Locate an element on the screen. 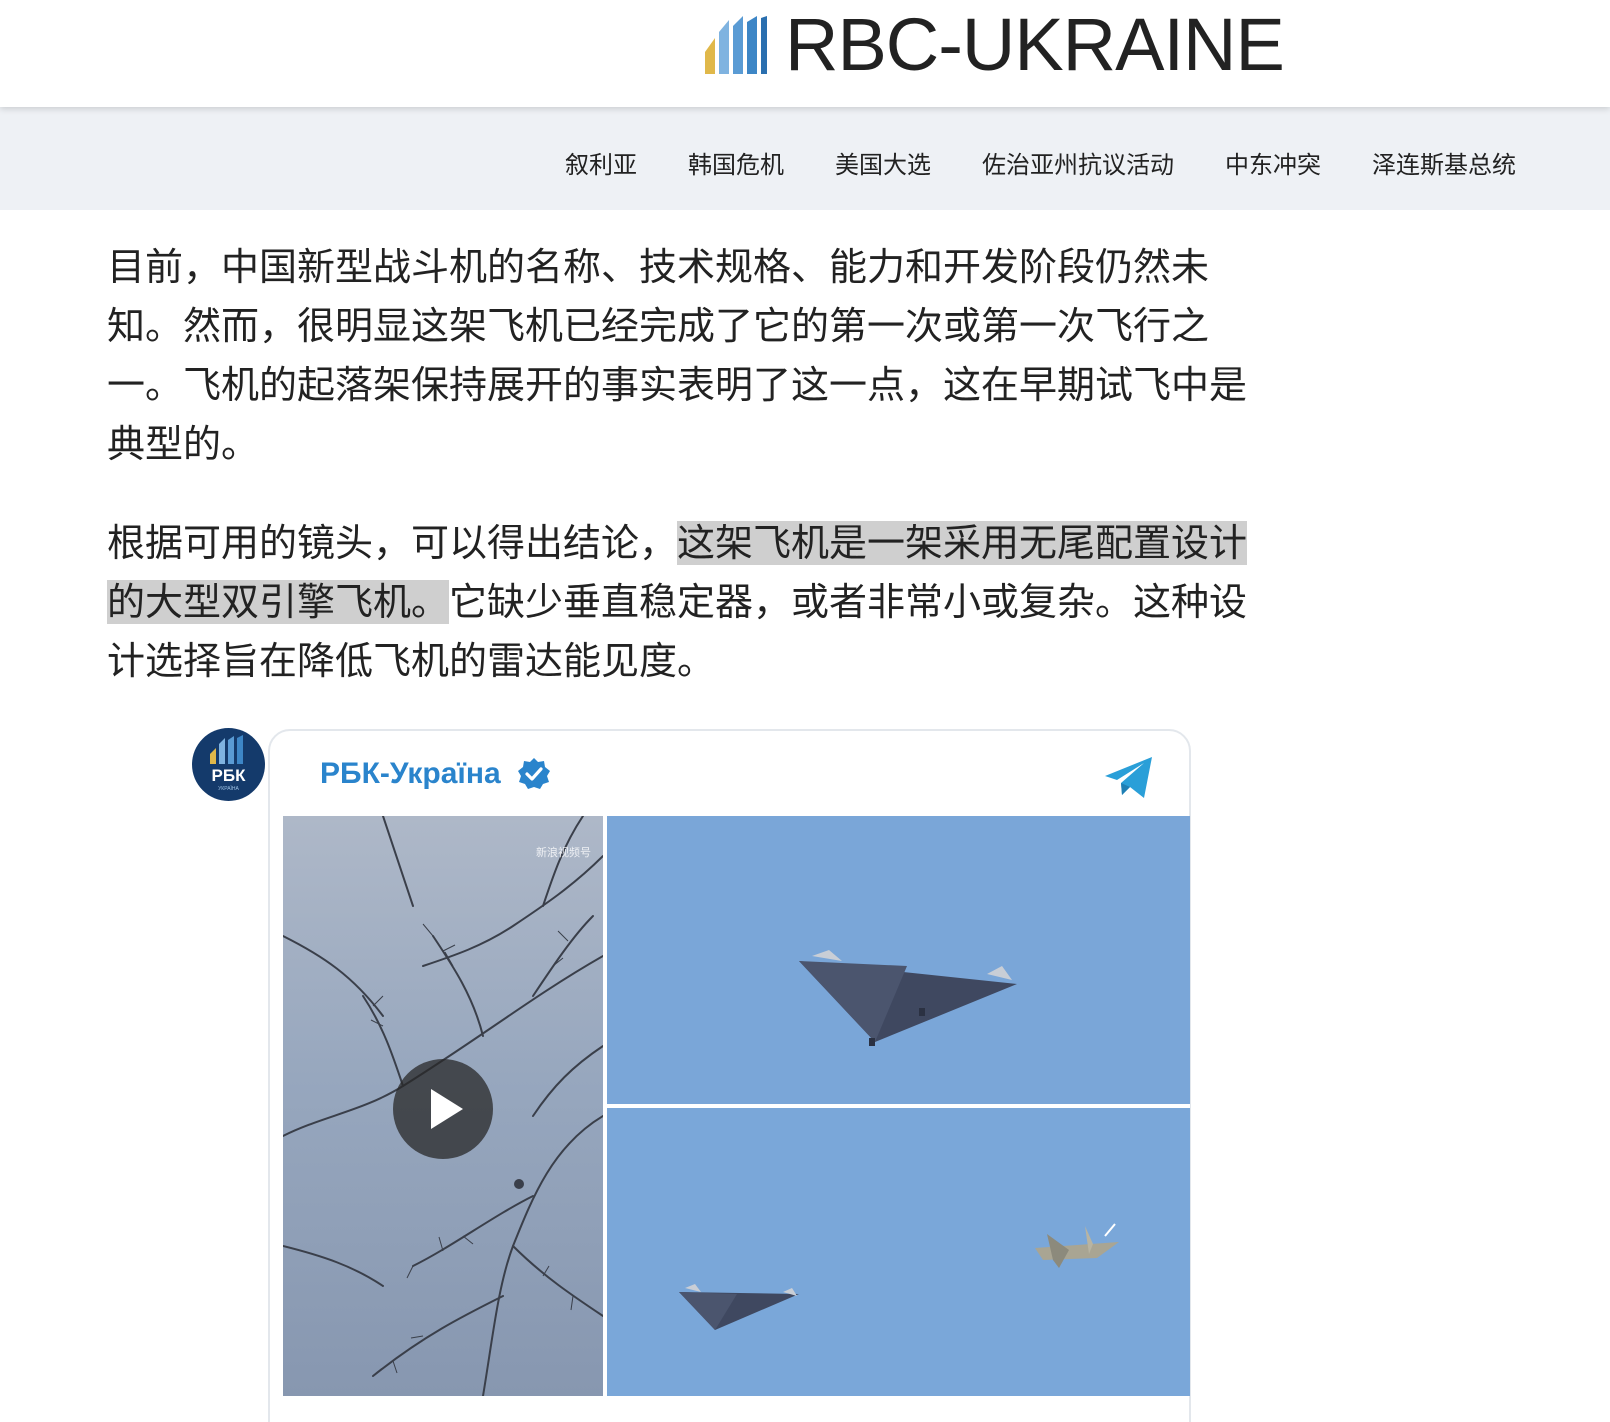  play-button is located at coordinates (443, 1109).